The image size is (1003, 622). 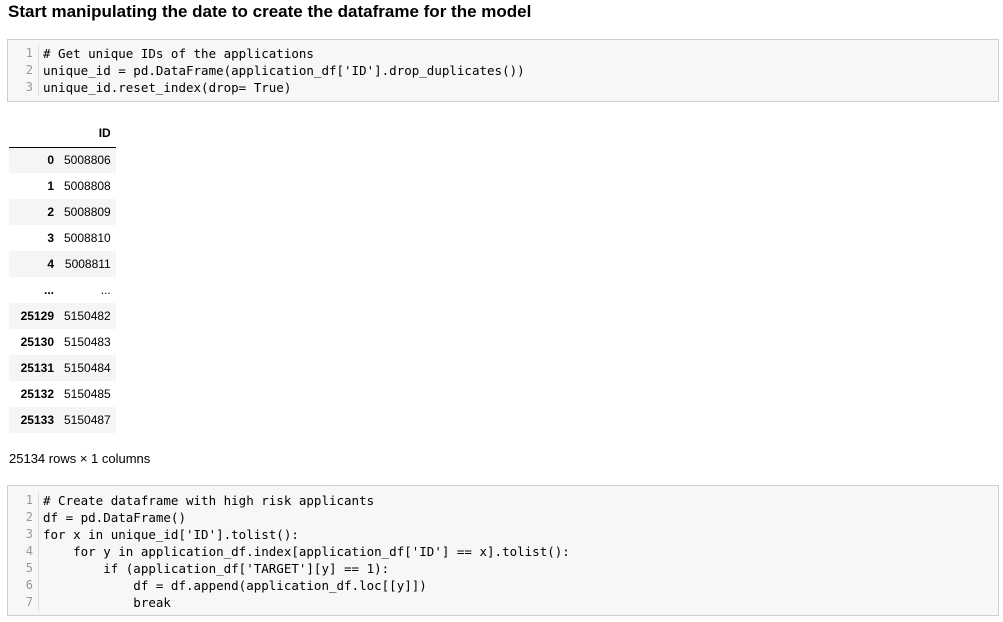 I want to click on table-header-row: ID, so click(x=62, y=134).